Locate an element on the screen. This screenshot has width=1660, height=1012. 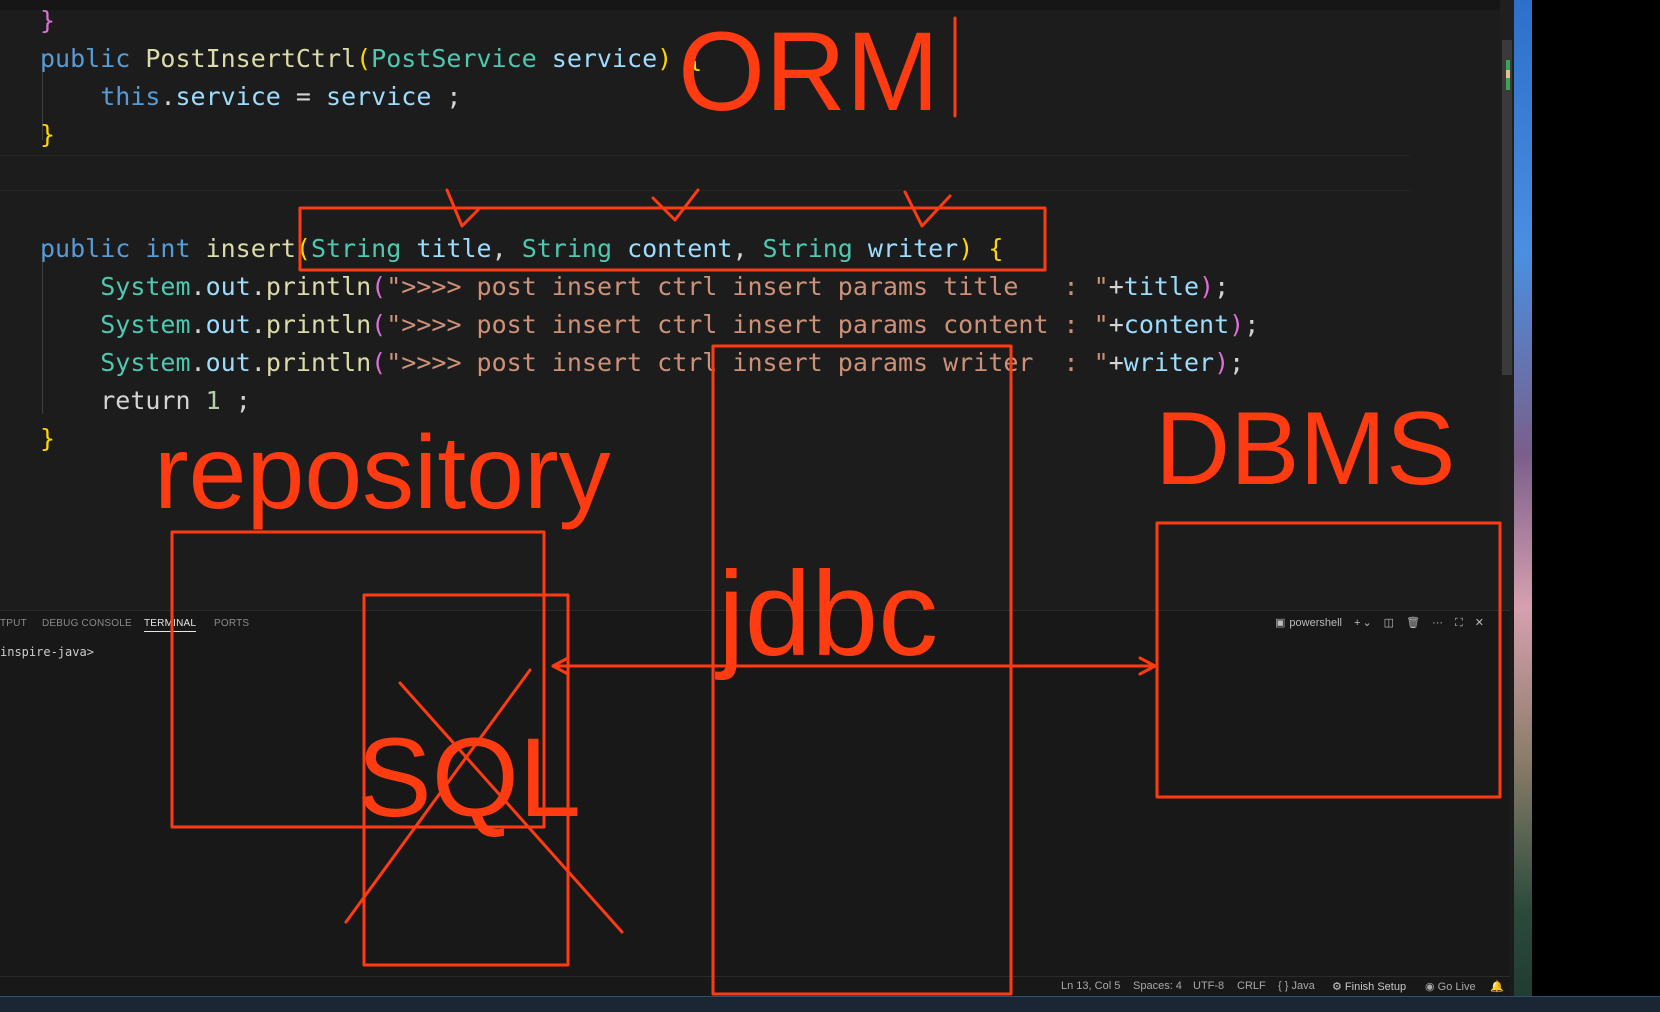
powershell-icon: ▣ is located at coordinates (1280, 623).